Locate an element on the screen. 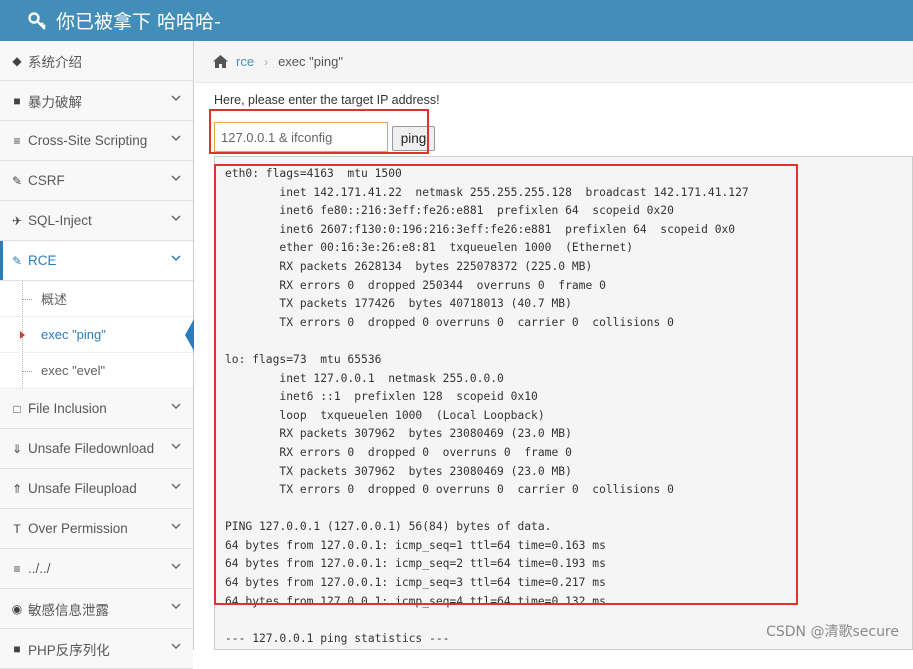  sidebar-item-label: Unsafe Filedownload is located at coordinates (91, 448).